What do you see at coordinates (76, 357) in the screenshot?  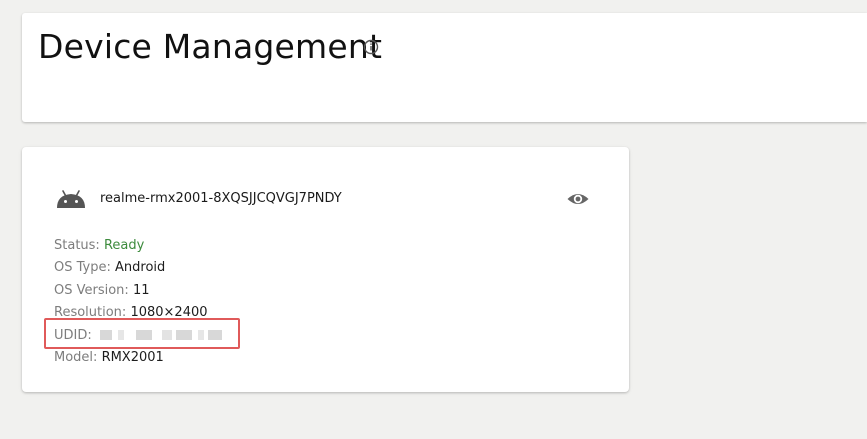 I see `model-label: Model:` at bounding box center [76, 357].